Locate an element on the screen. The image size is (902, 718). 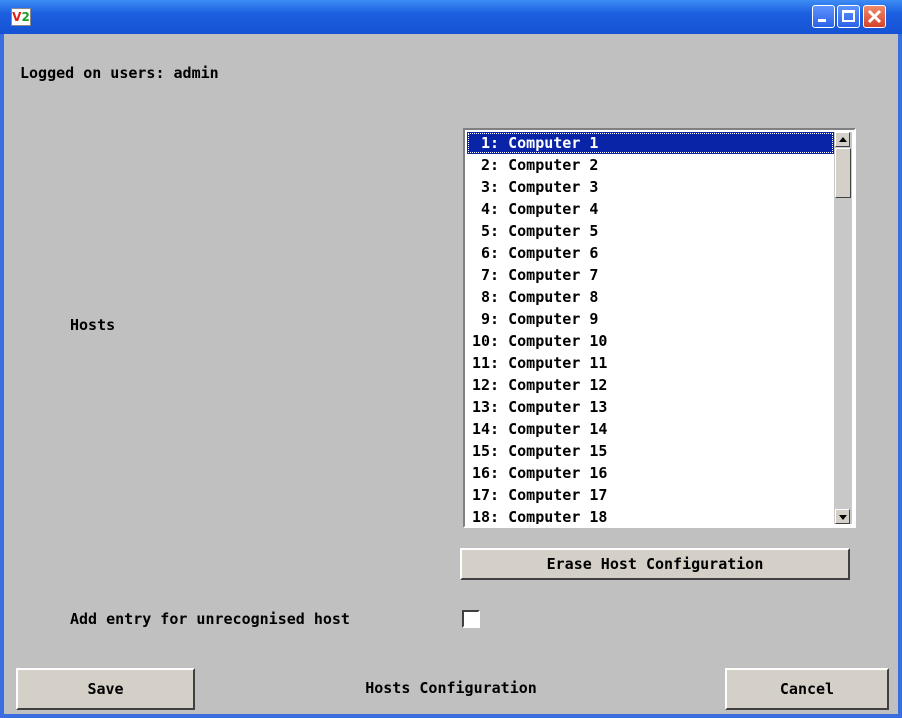
host-list-item: 9: Computer 9 is located at coordinates (650, 319).